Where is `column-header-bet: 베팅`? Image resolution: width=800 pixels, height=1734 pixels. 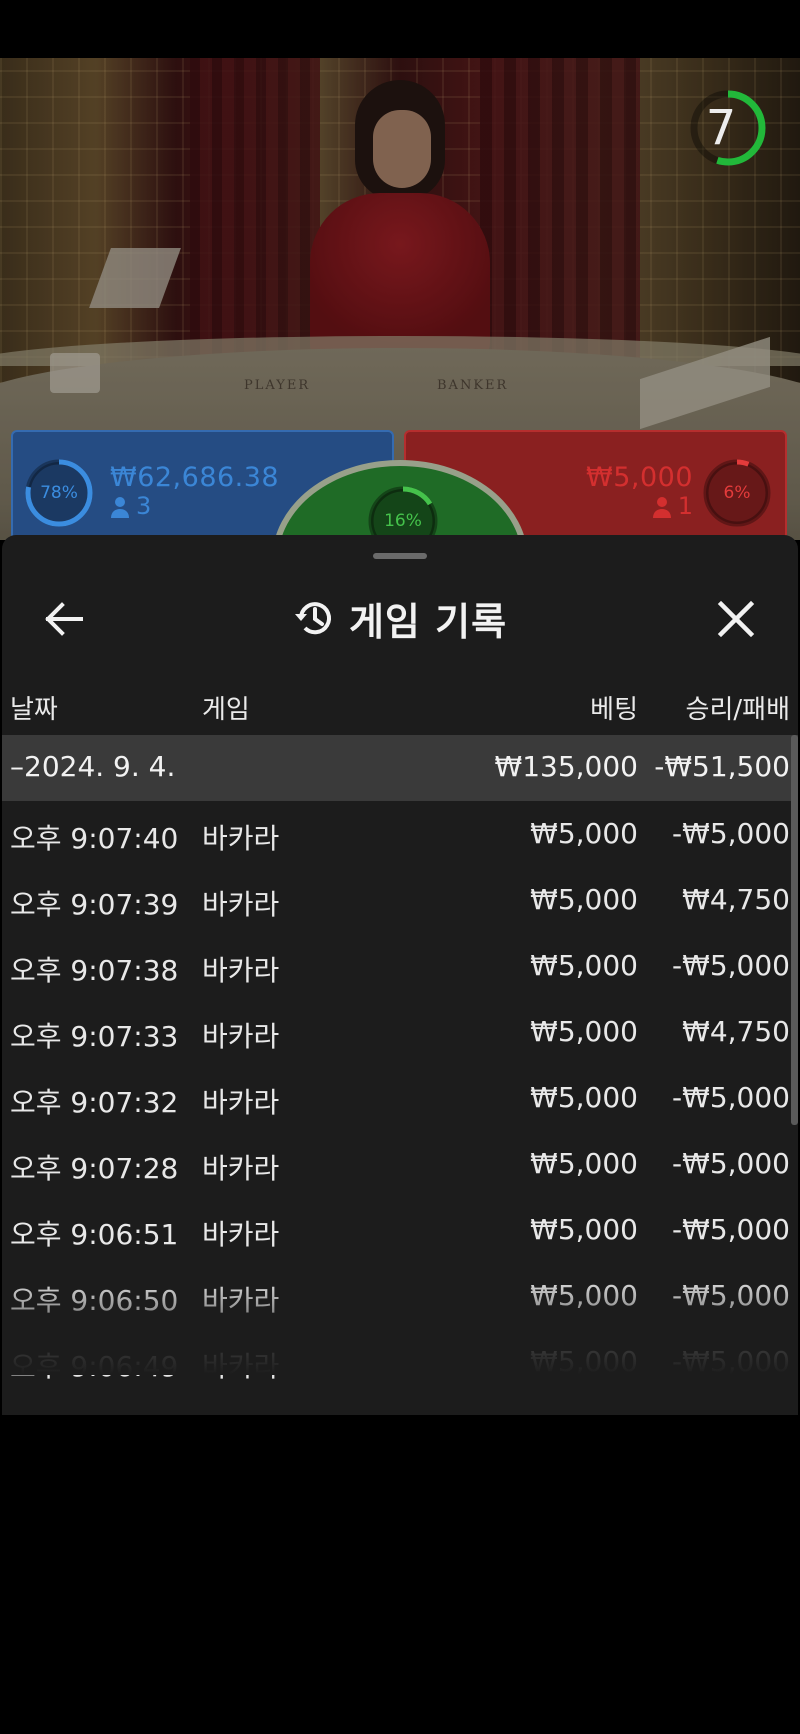
column-header-bet: 베팅 is located at coordinates (614, 707).